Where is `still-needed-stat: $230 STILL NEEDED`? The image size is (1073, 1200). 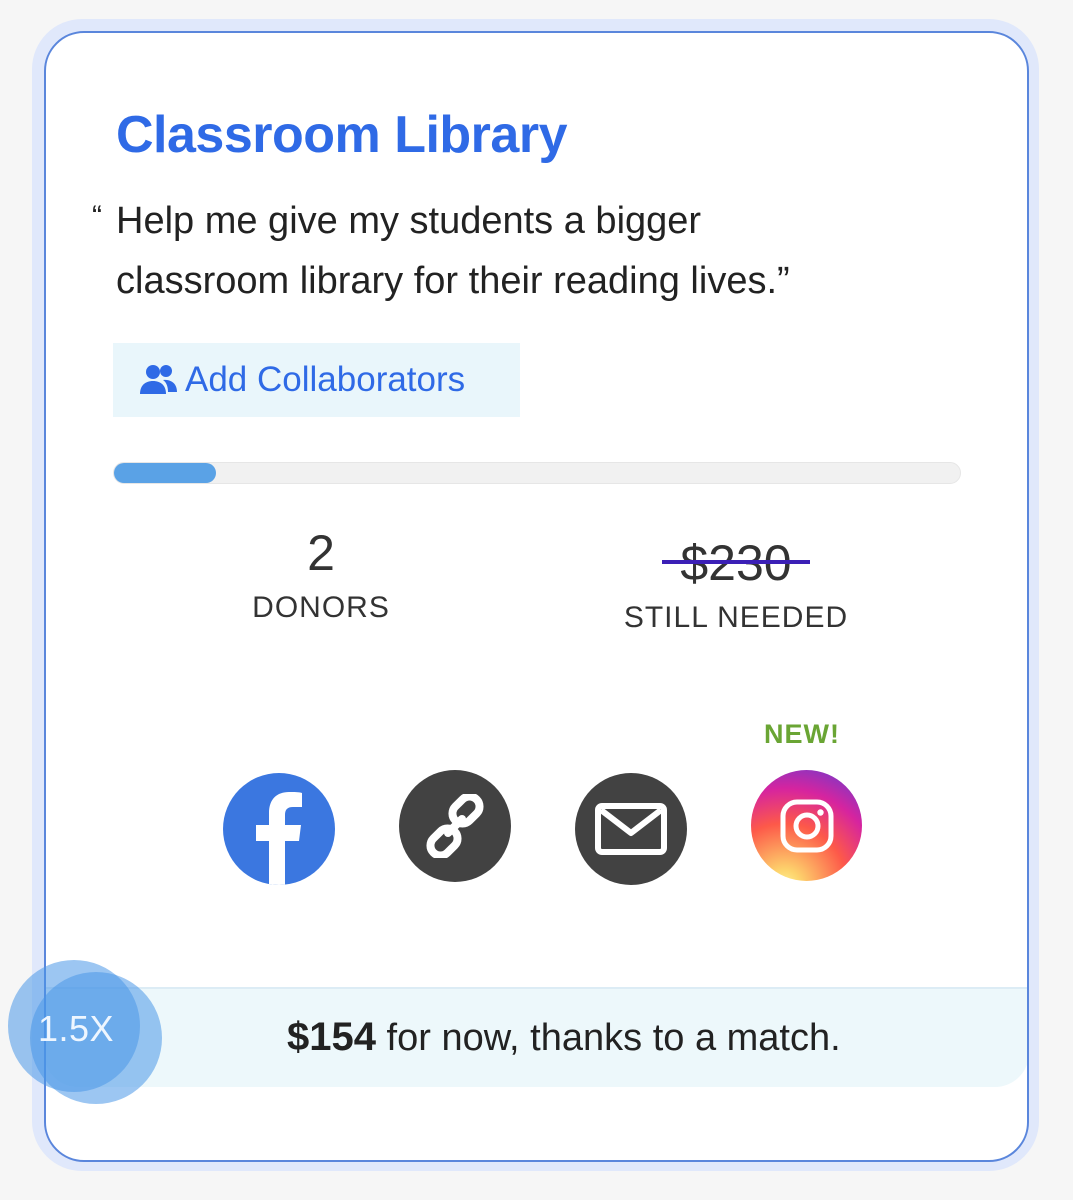 still-needed-stat: $230 STILL NEEDED is located at coordinates (736, 585).